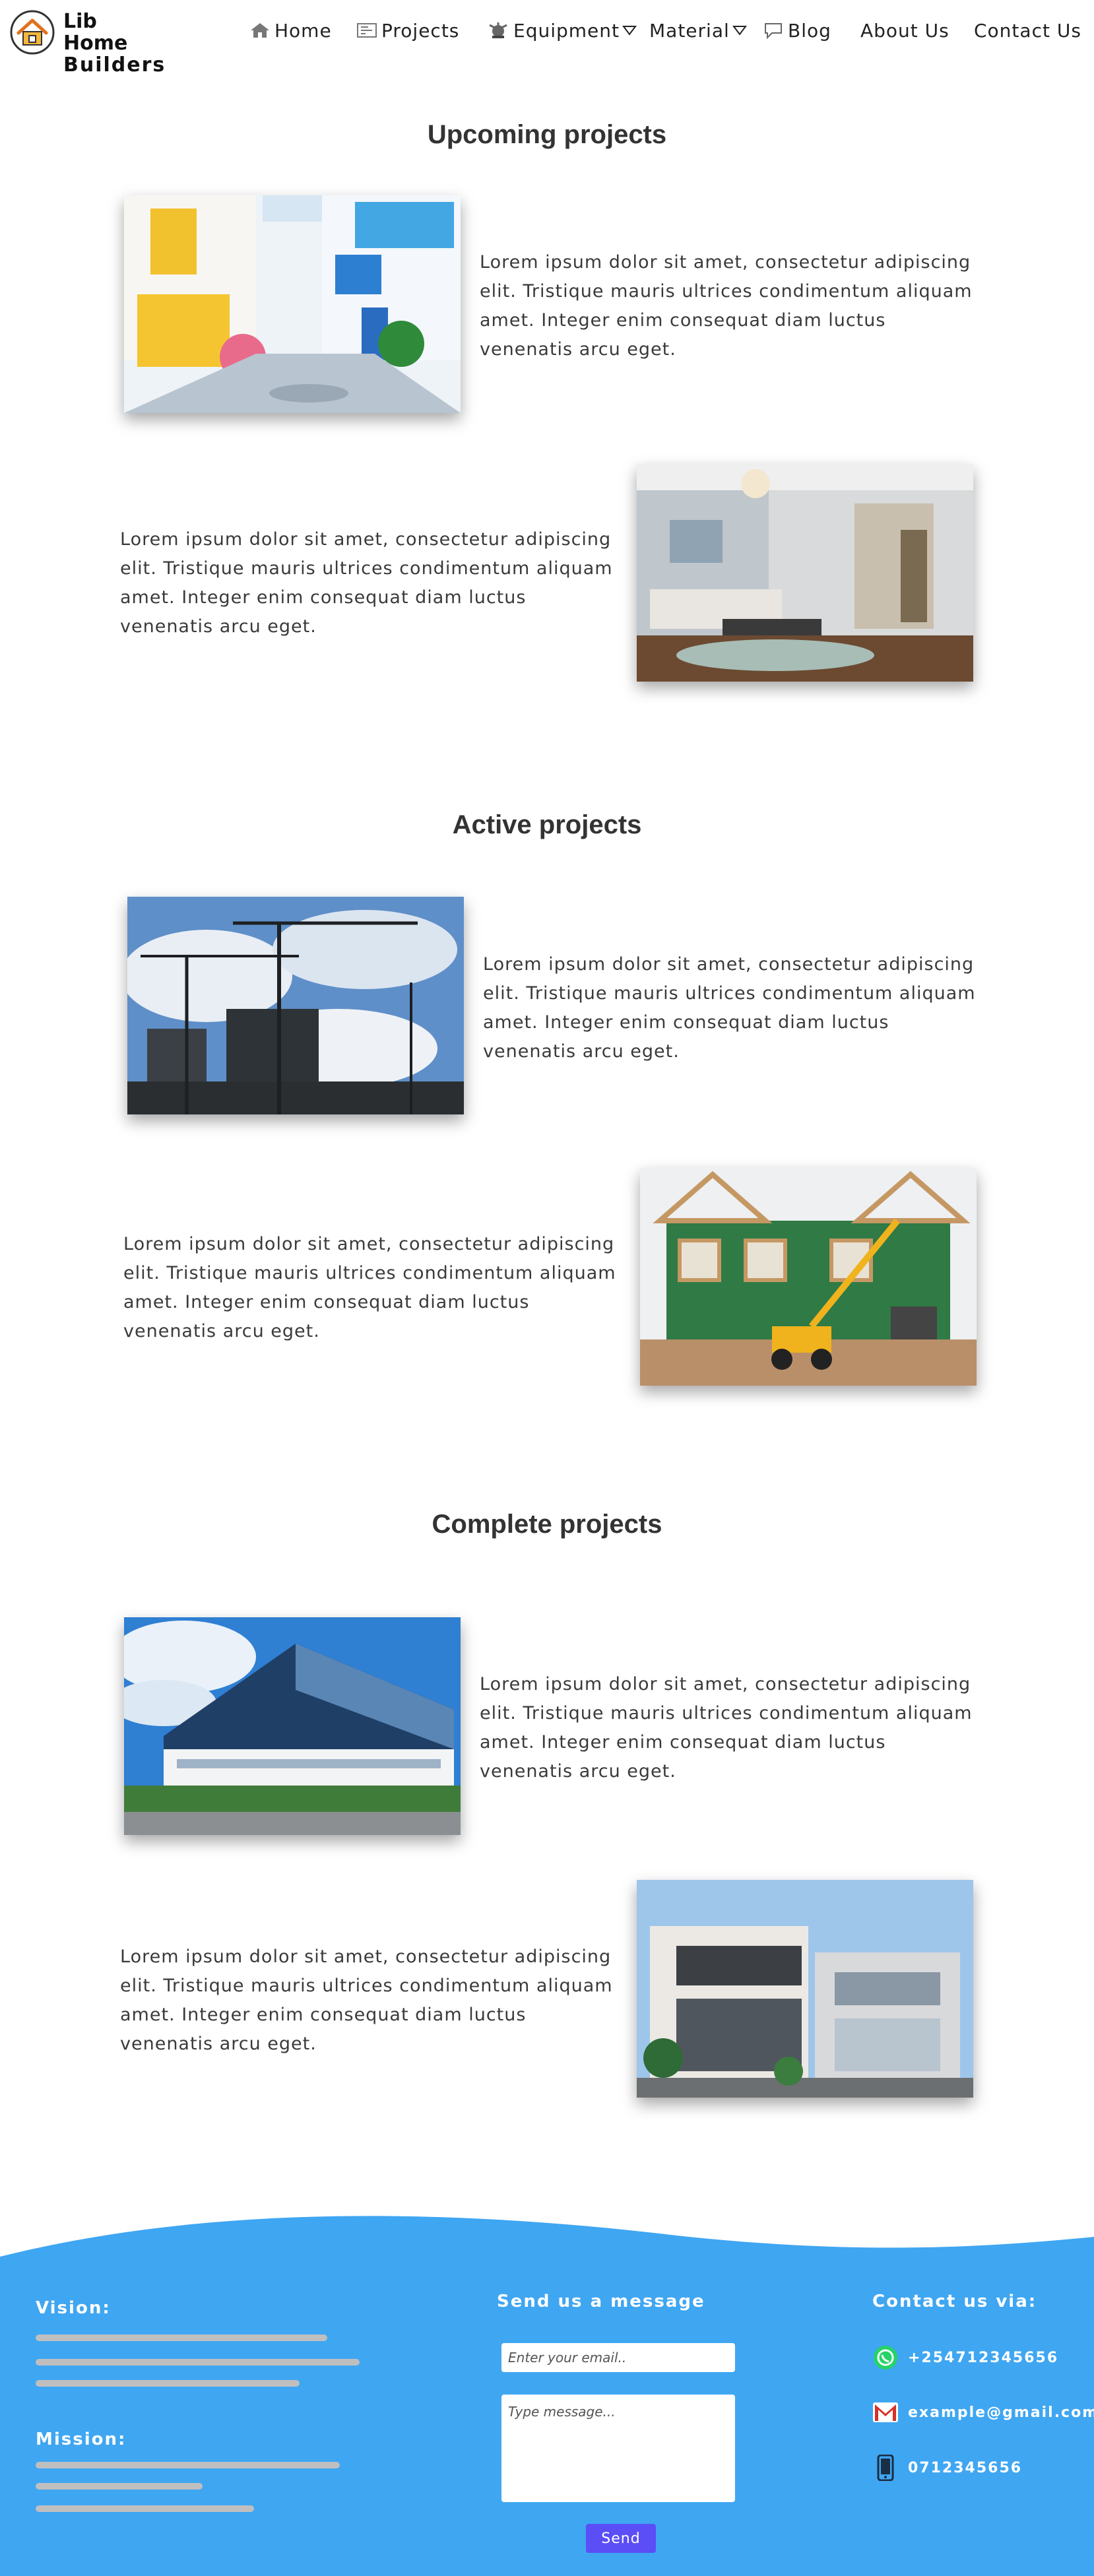  Describe the element at coordinates (547, 134) in the screenshot. I see `upcoming-projects-title: Upcoming projects` at that location.